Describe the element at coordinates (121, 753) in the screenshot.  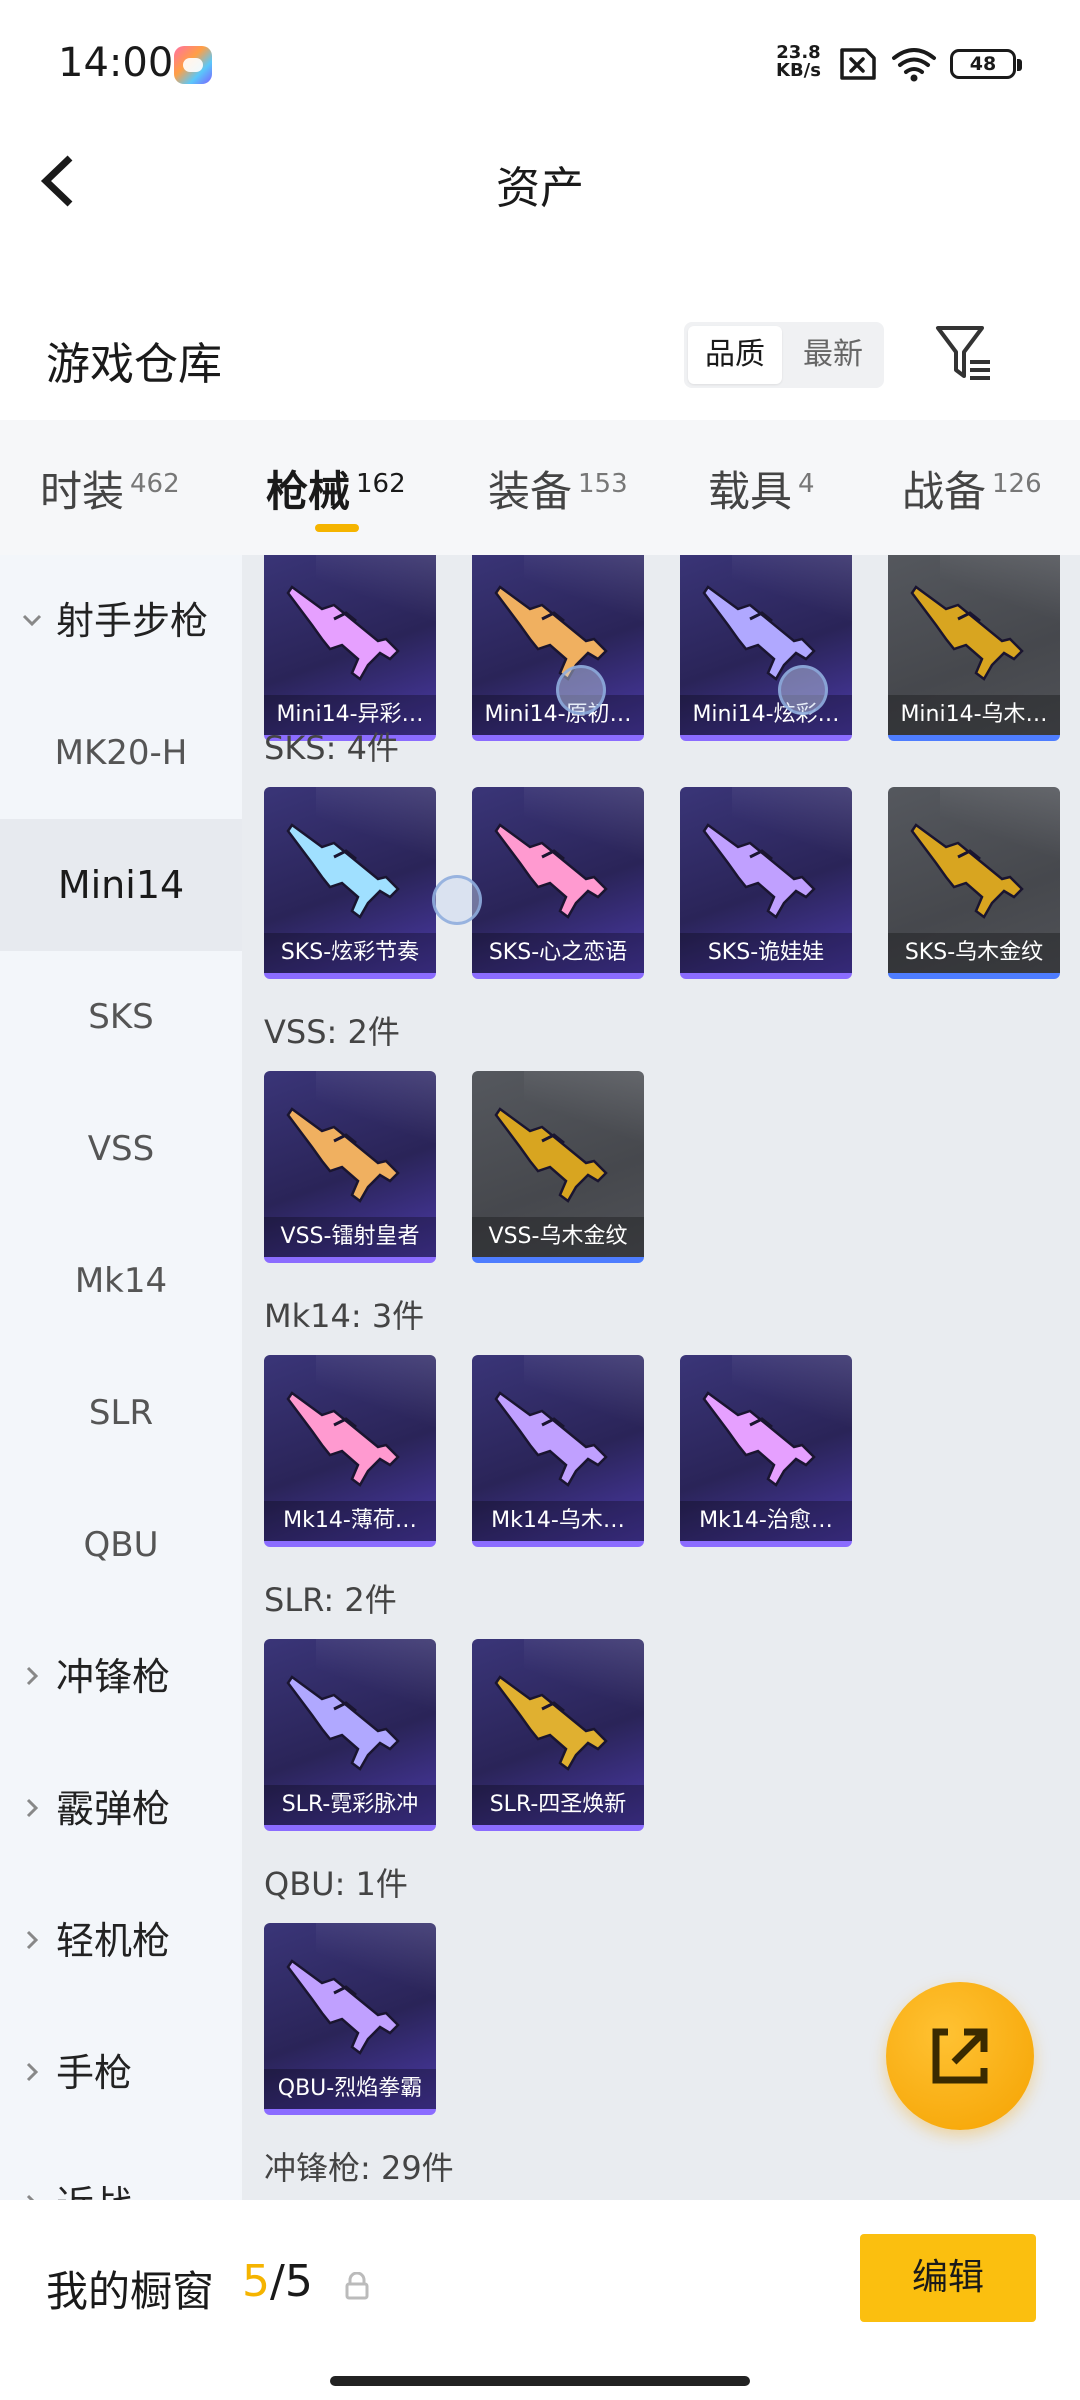
I see `sidebar-item-mk20h: MK20-H` at that location.